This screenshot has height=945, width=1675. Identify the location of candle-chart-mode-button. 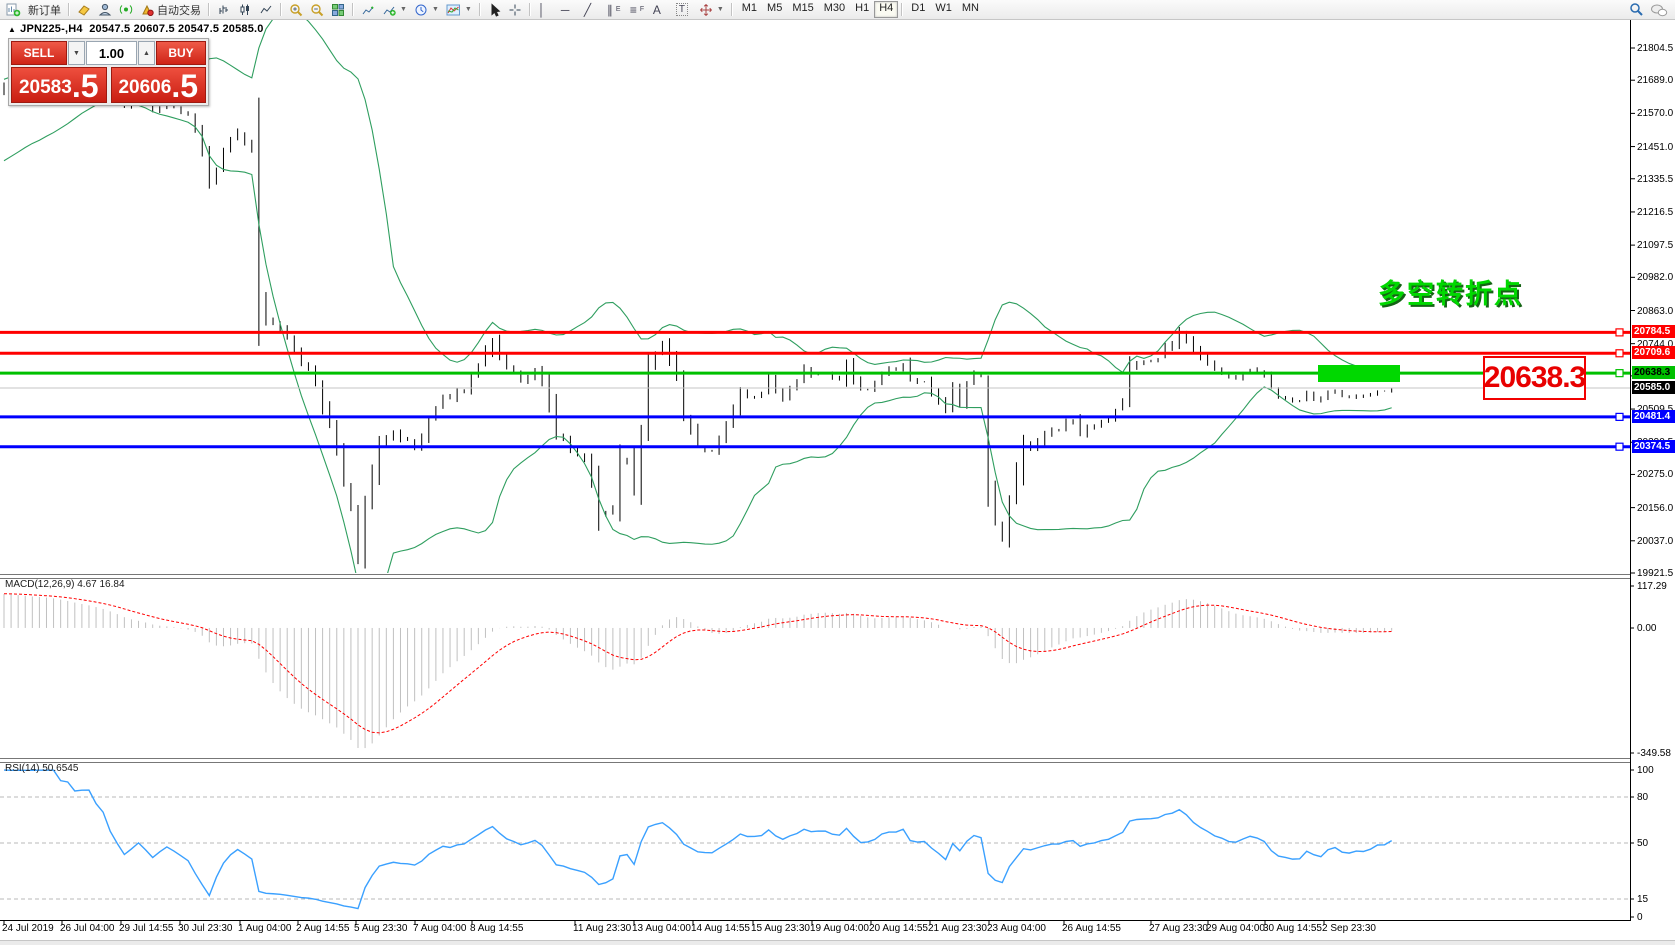
(245, 10).